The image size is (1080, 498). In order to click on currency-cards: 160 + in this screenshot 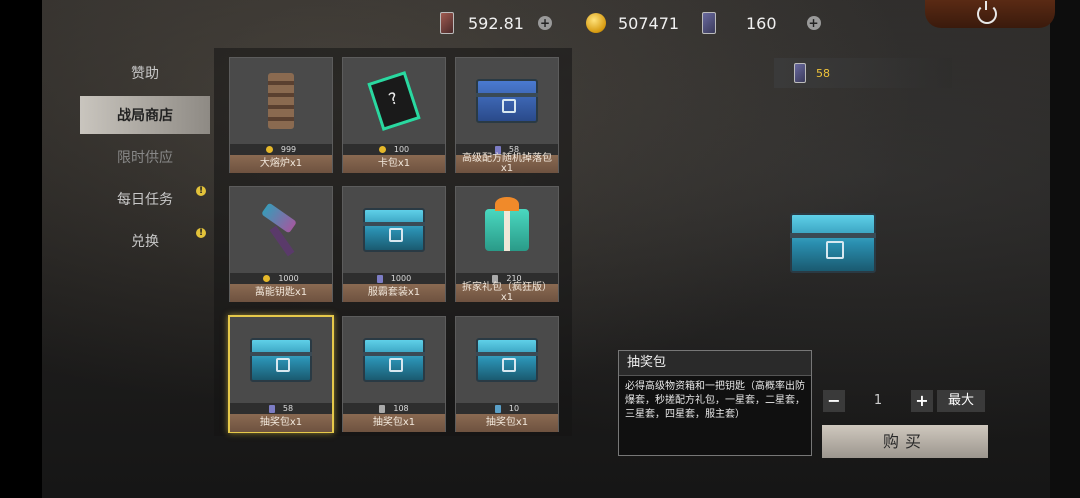, I will do `click(761, 23)`.